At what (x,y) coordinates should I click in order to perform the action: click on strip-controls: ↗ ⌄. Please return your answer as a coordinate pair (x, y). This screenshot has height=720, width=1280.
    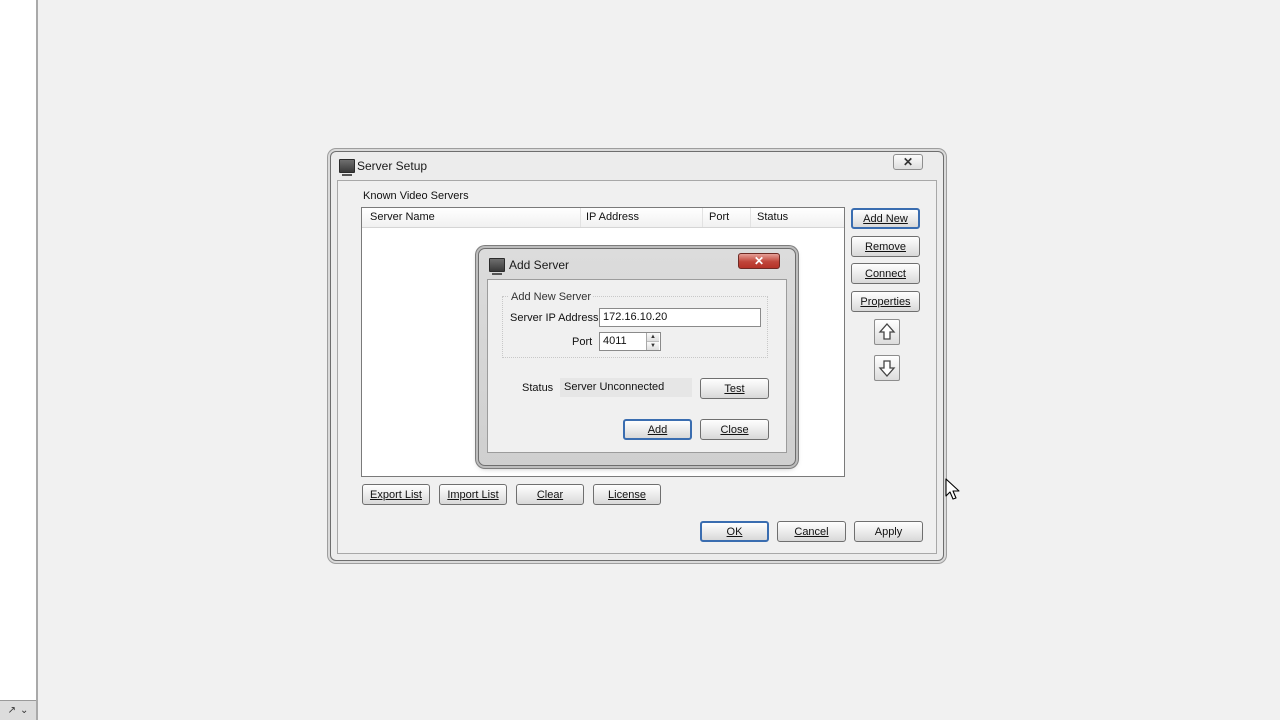
    Looking at the image, I should click on (18, 710).